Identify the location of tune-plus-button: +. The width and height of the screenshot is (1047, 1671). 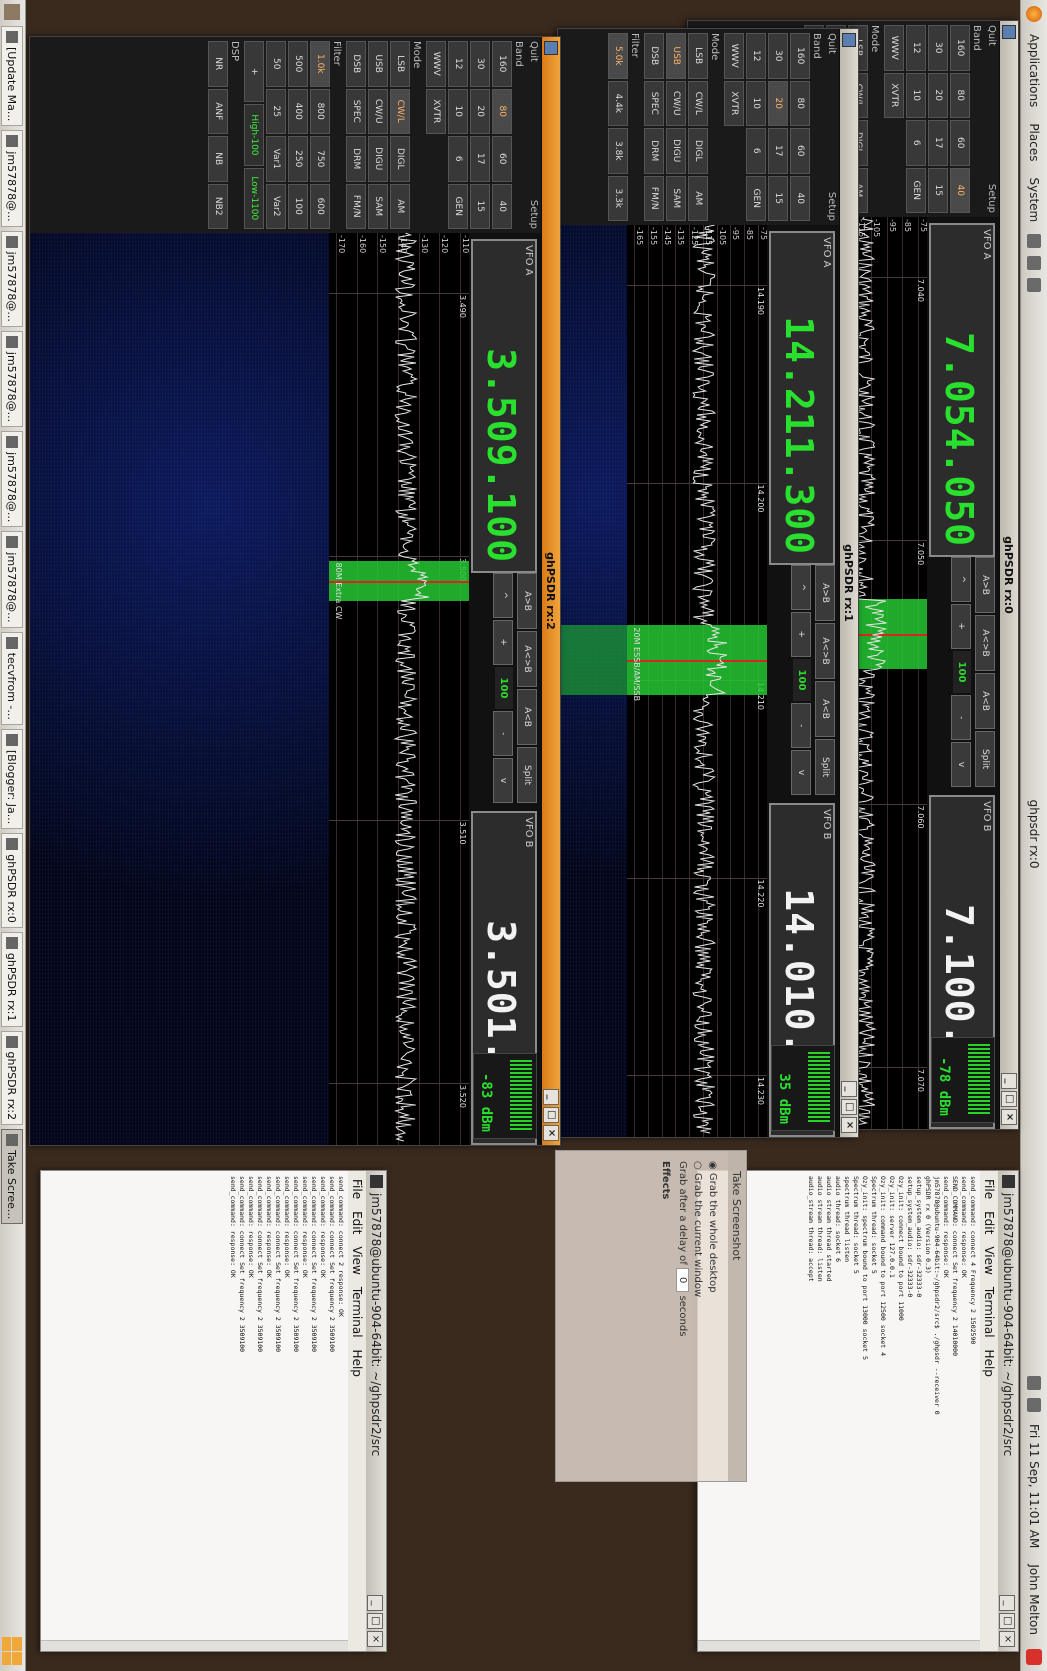
(503, 642).